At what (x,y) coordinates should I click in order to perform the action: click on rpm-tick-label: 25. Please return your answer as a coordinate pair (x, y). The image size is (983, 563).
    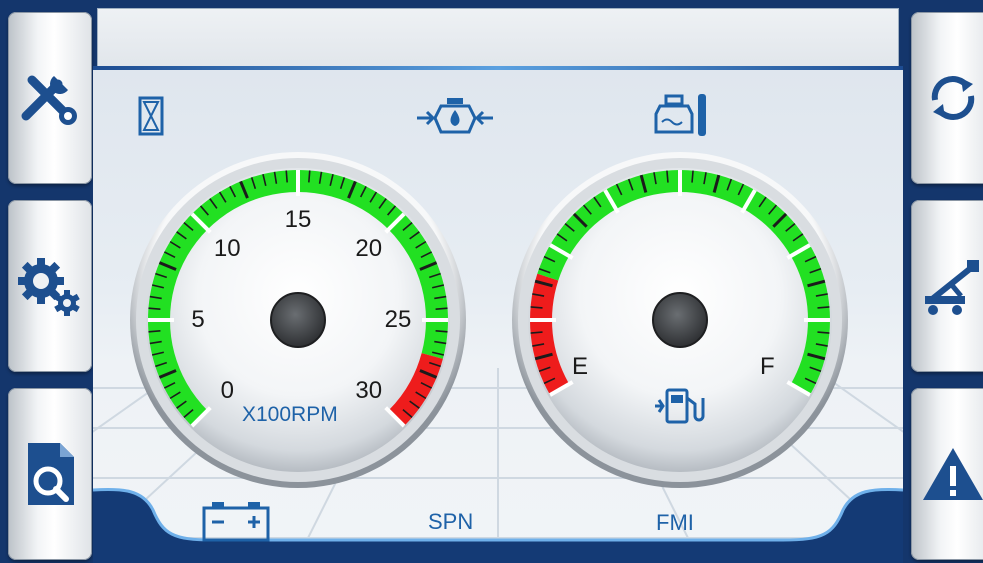
    Looking at the image, I should click on (398, 319).